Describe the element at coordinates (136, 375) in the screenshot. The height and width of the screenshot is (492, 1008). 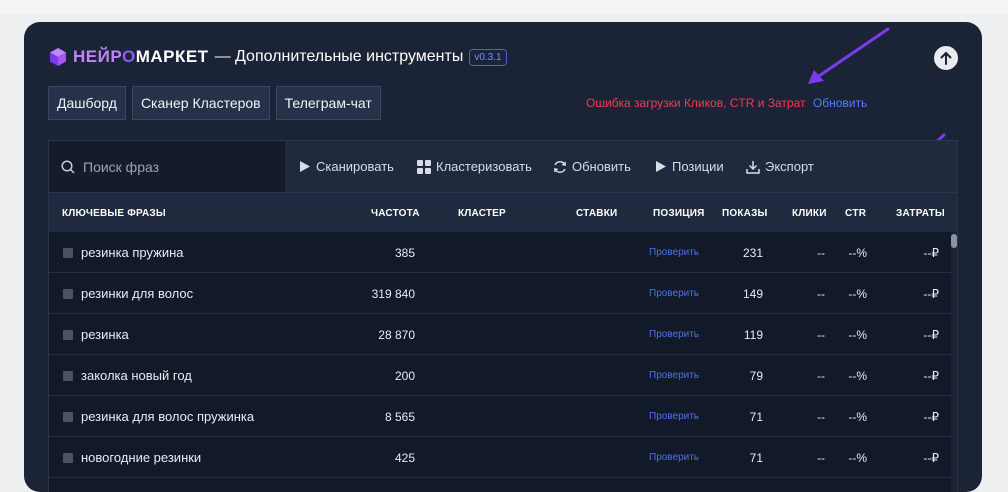
I see `keyword-text: заколка новый год` at that location.